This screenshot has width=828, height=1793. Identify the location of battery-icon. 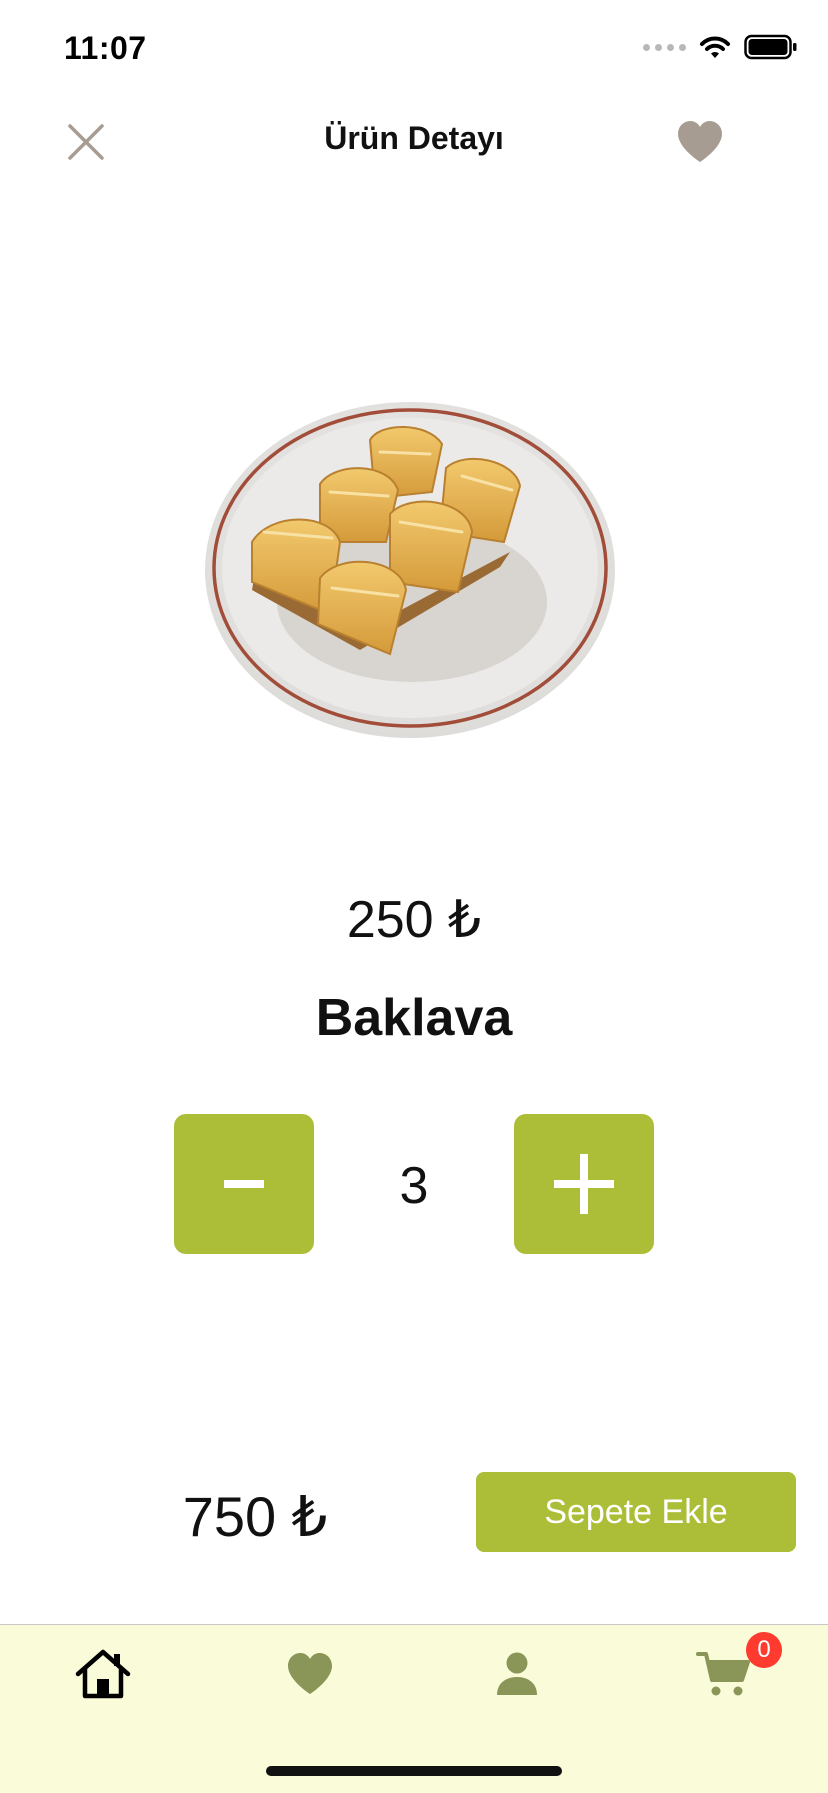
(770, 47).